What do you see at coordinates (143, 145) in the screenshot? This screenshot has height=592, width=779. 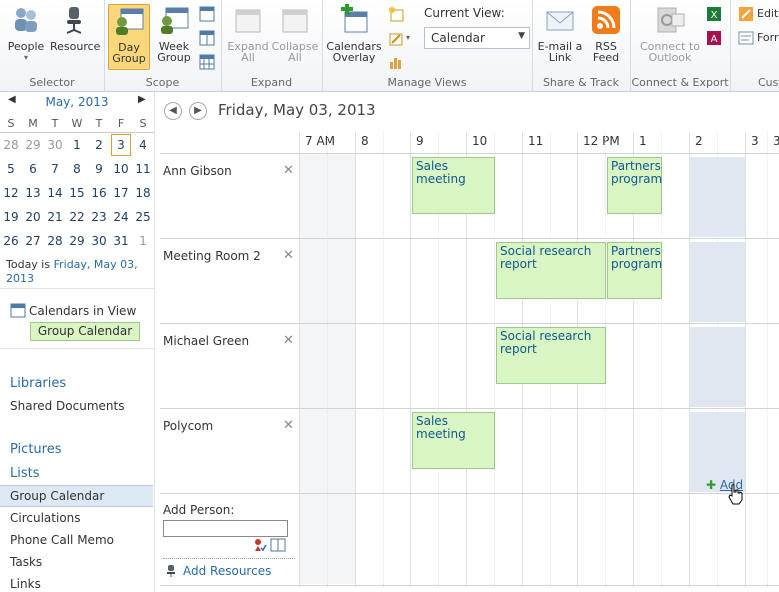 I see `date-cell: 4` at bounding box center [143, 145].